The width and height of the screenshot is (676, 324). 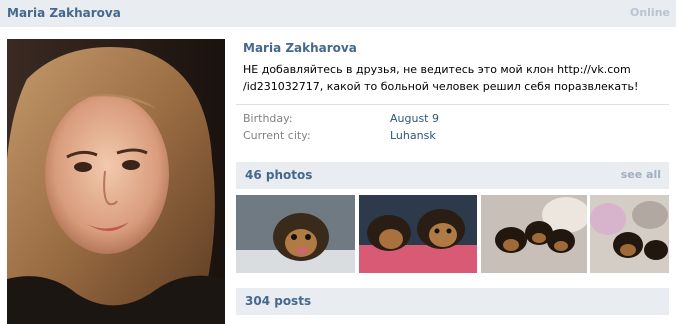 I want to click on profile-header-bar: Maria Zakharova Online, so click(x=338, y=13).